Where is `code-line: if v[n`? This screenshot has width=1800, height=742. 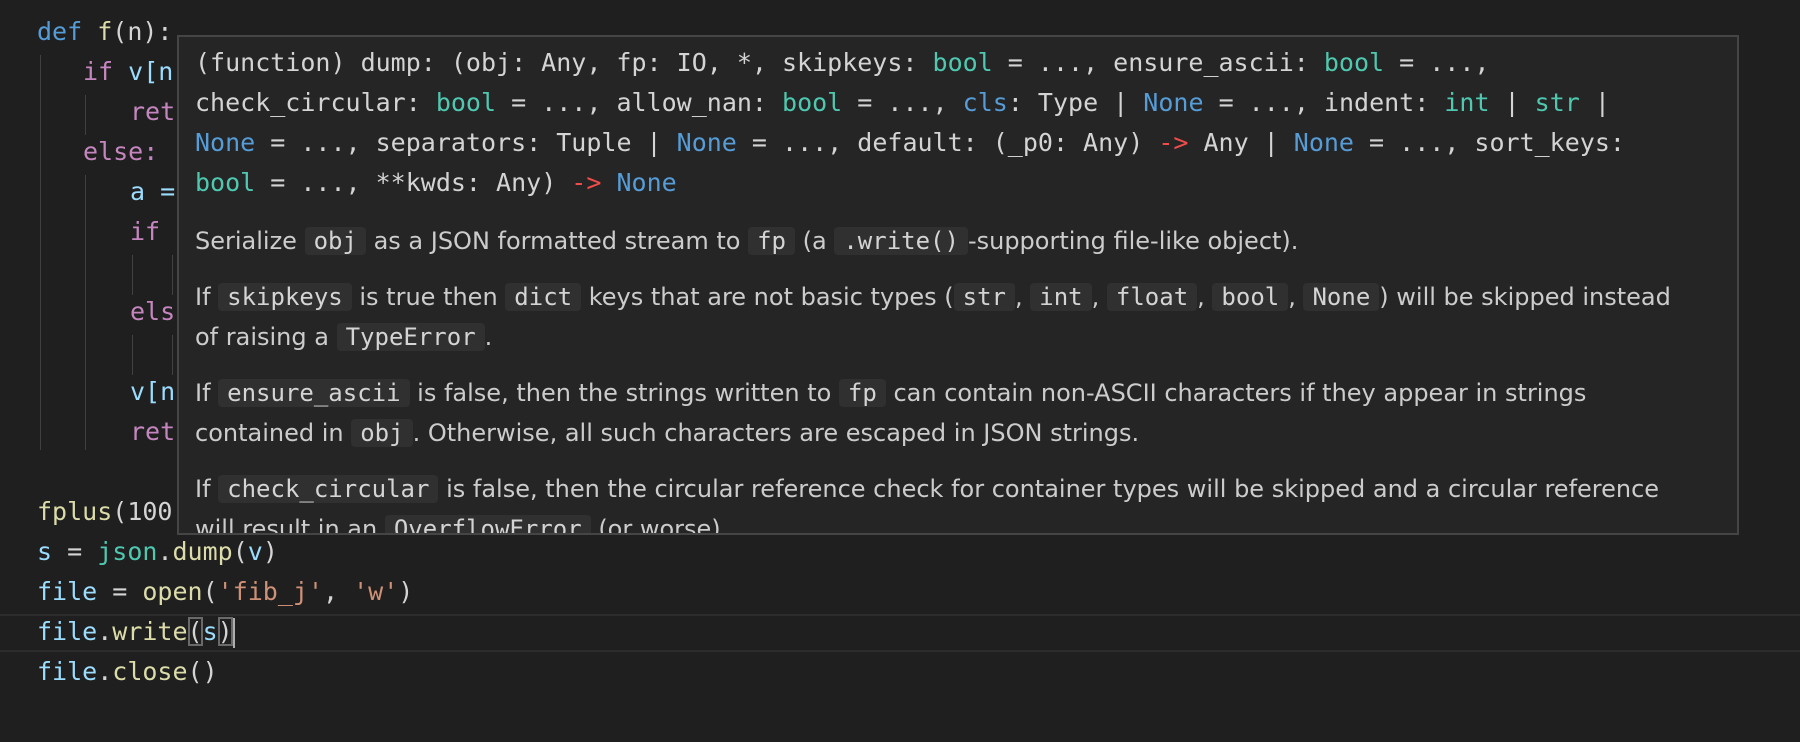
code-line: if v[n is located at coordinates (128, 72).